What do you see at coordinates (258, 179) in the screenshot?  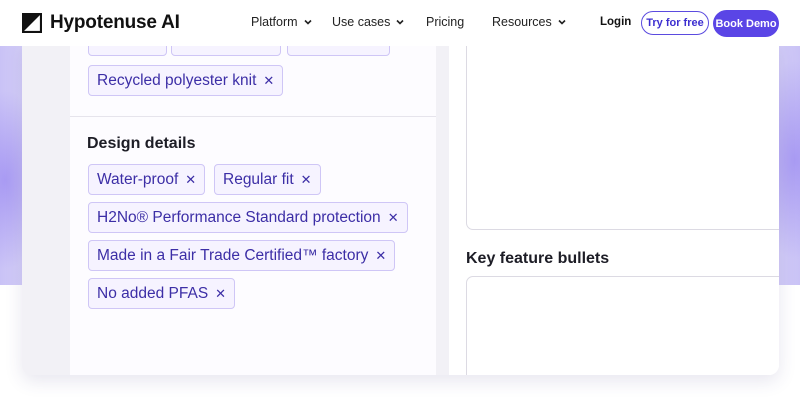 I see `tag-label: Regular fit` at bounding box center [258, 179].